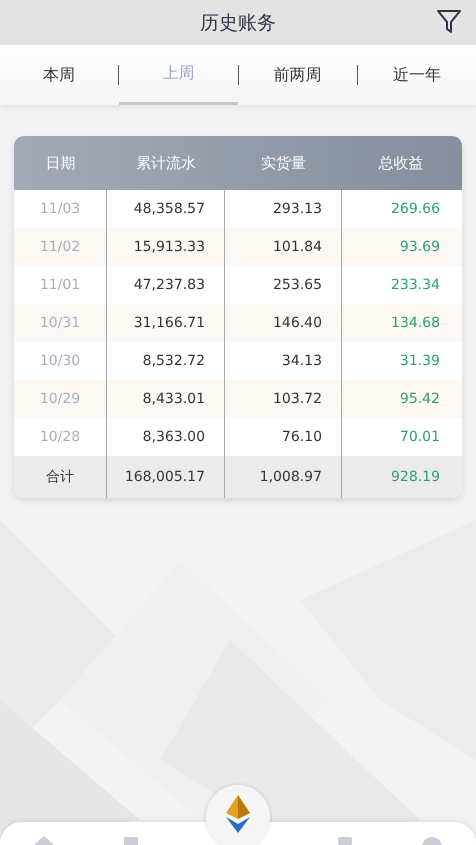  I want to click on table-cell: 1,008.97, so click(283, 477).